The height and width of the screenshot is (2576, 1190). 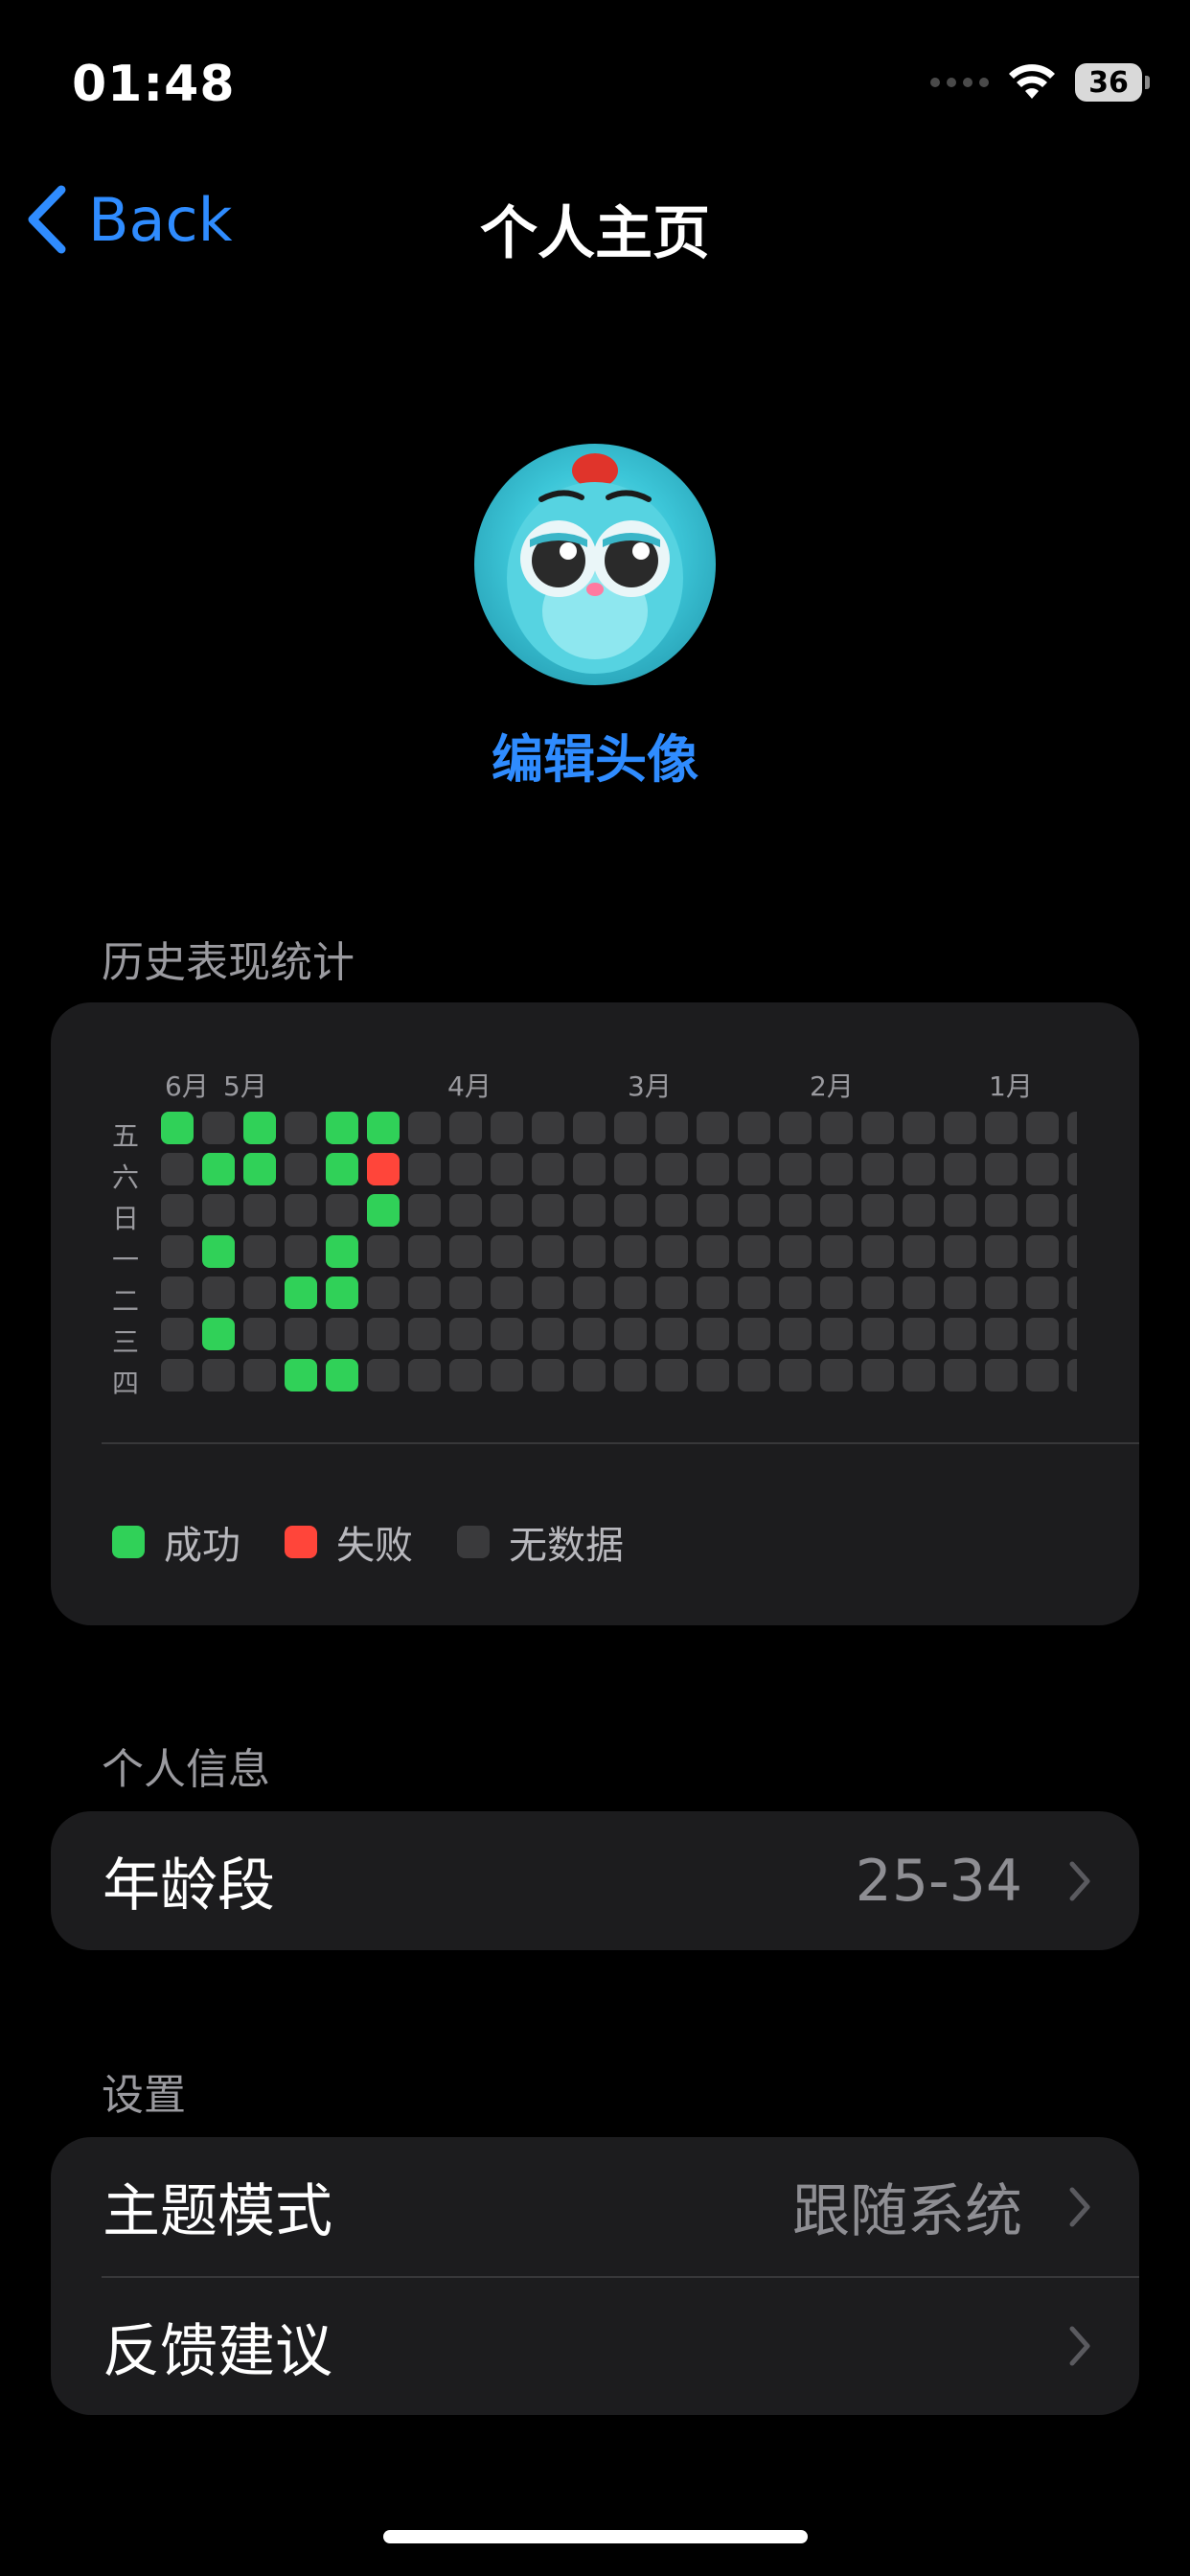 What do you see at coordinates (595, 2206) in the screenshot?
I see `theme-mode-row: 主题模式 跟随系统` at bounding box center [595, 2206].